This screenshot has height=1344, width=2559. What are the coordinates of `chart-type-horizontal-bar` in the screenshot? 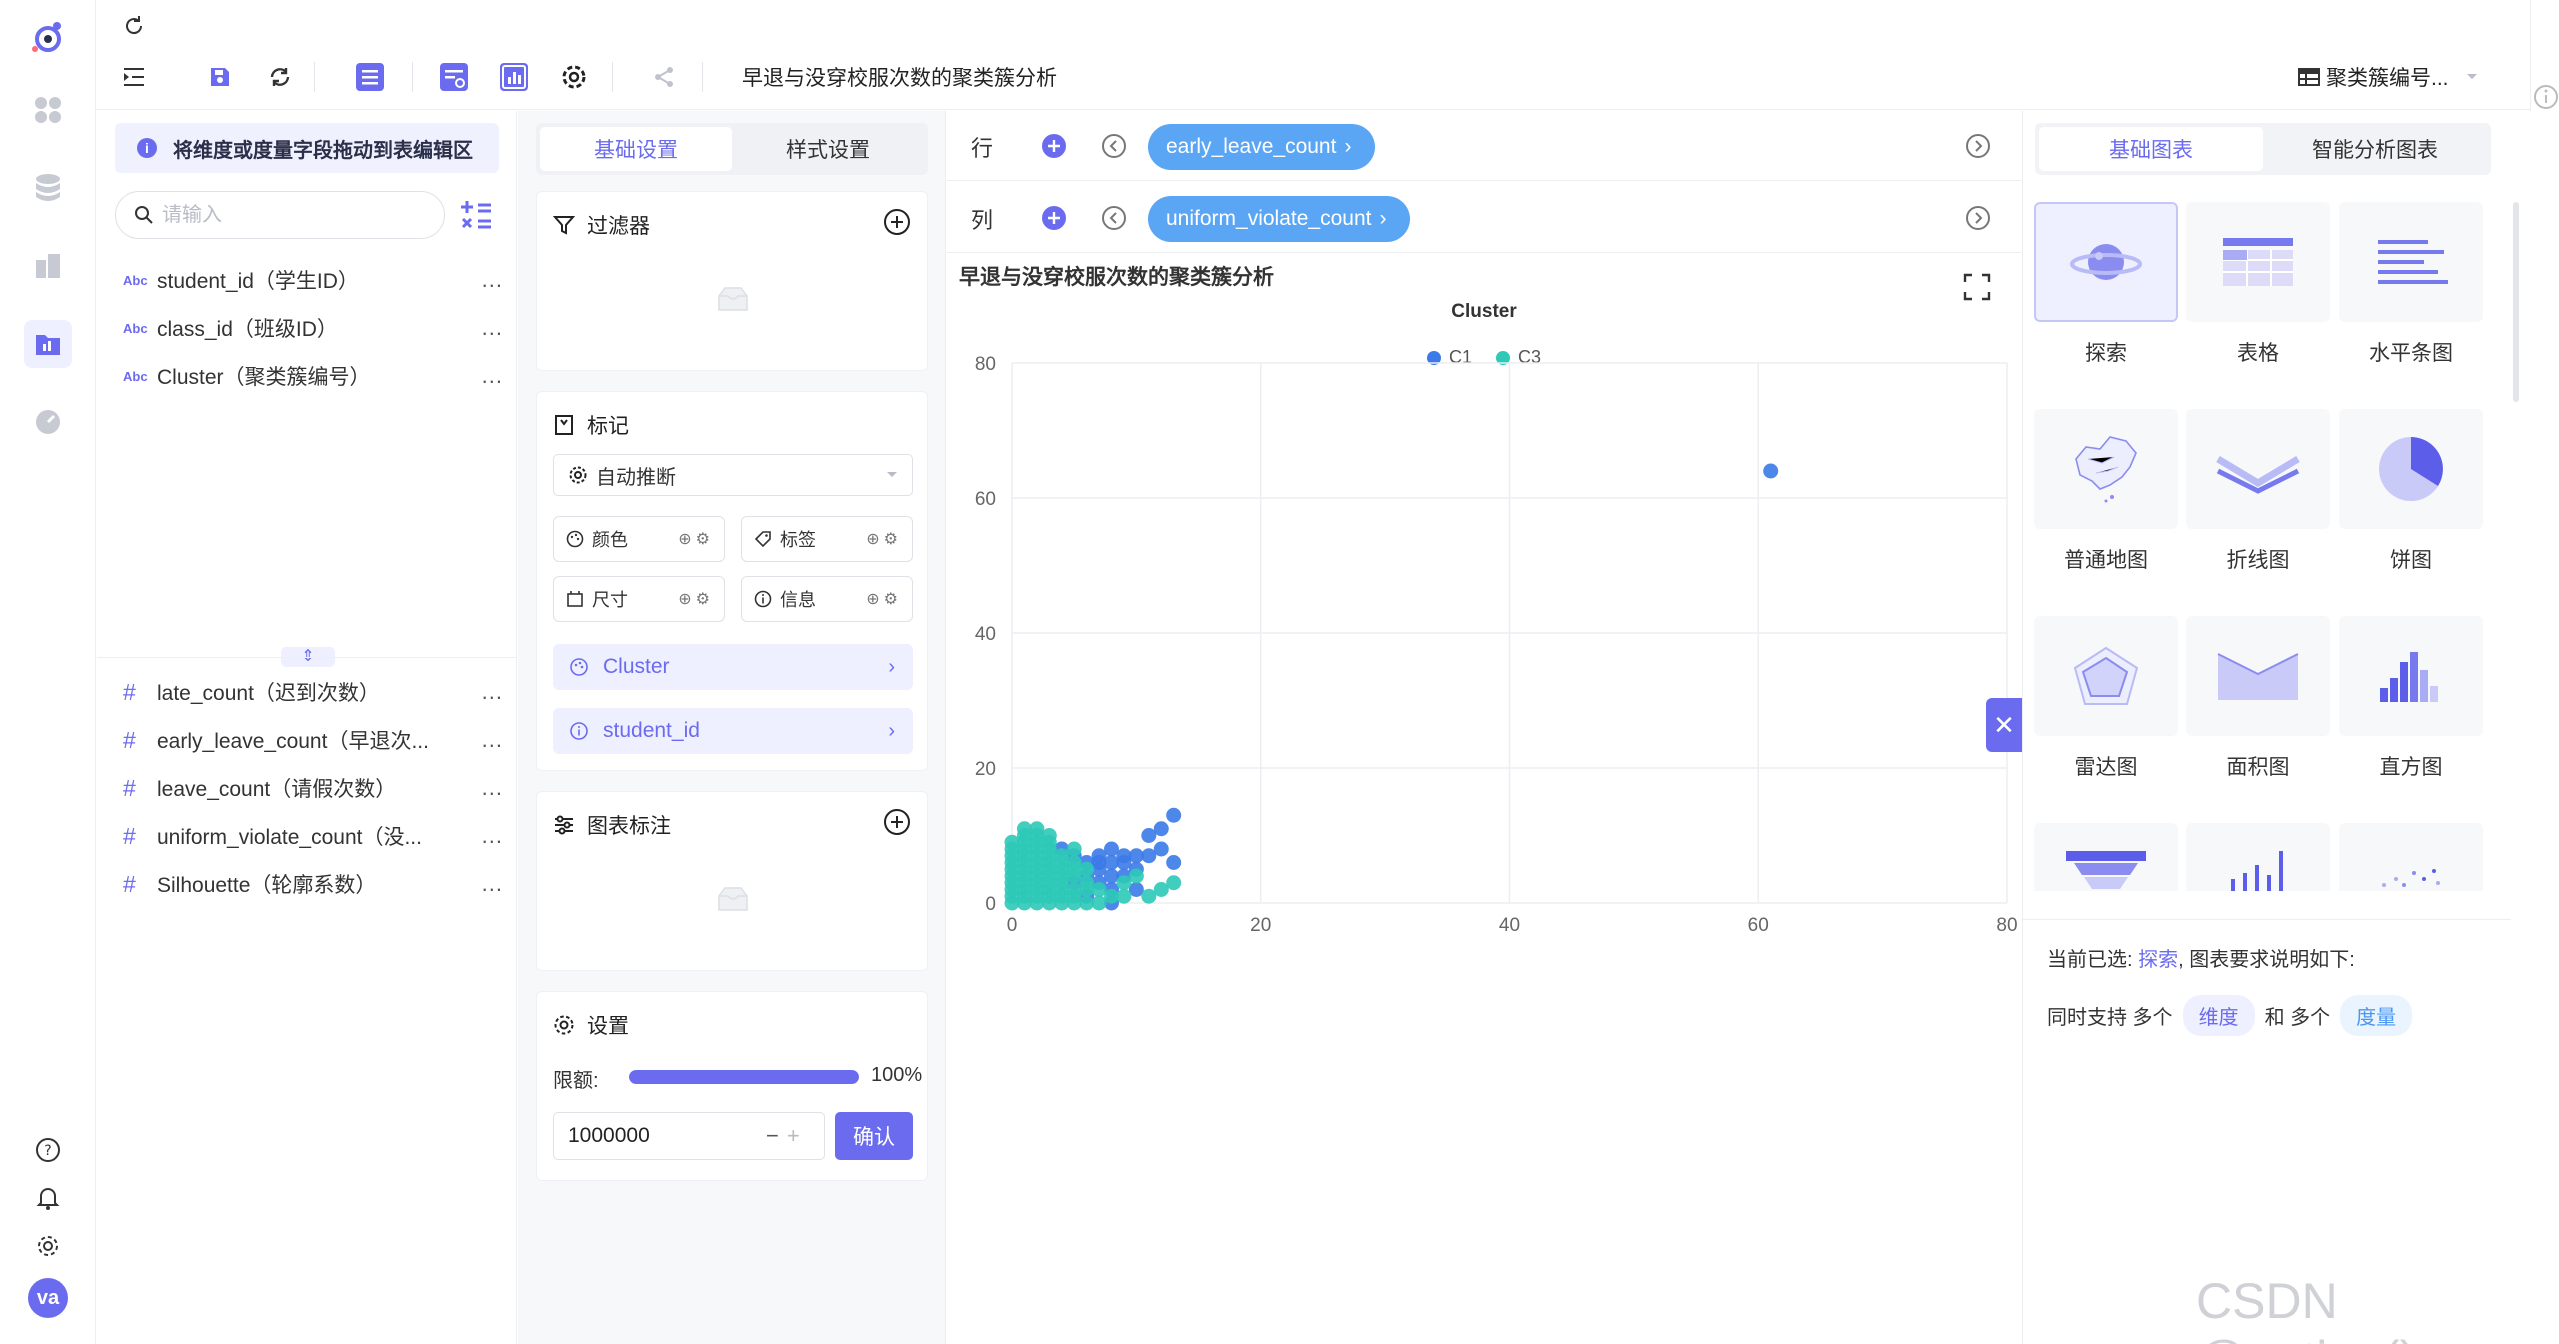 It's located at (2411, 262).